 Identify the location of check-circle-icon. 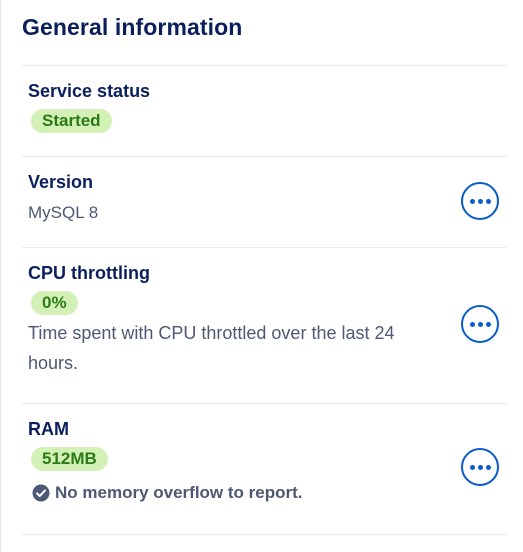
(41, 493).